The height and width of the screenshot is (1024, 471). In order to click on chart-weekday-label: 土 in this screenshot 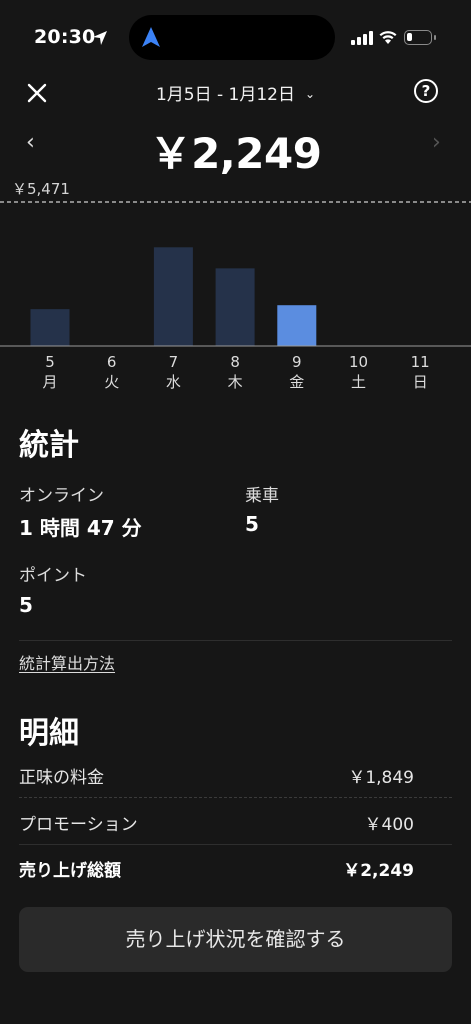, I will do `click(358, 382)`.